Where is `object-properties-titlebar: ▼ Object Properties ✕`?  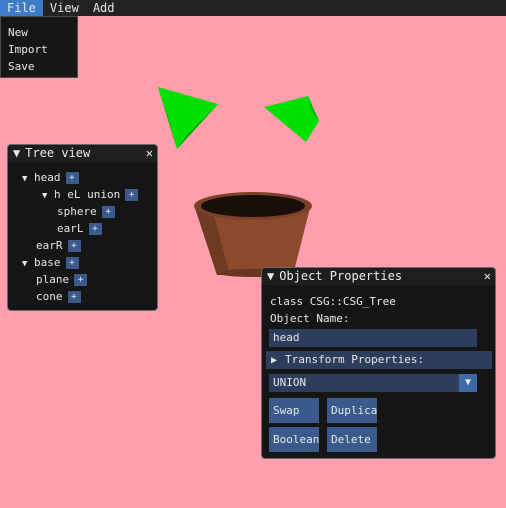 object-properties-titlebar: ▼ Object Properties ✕ is located at coordinates (378, 276).